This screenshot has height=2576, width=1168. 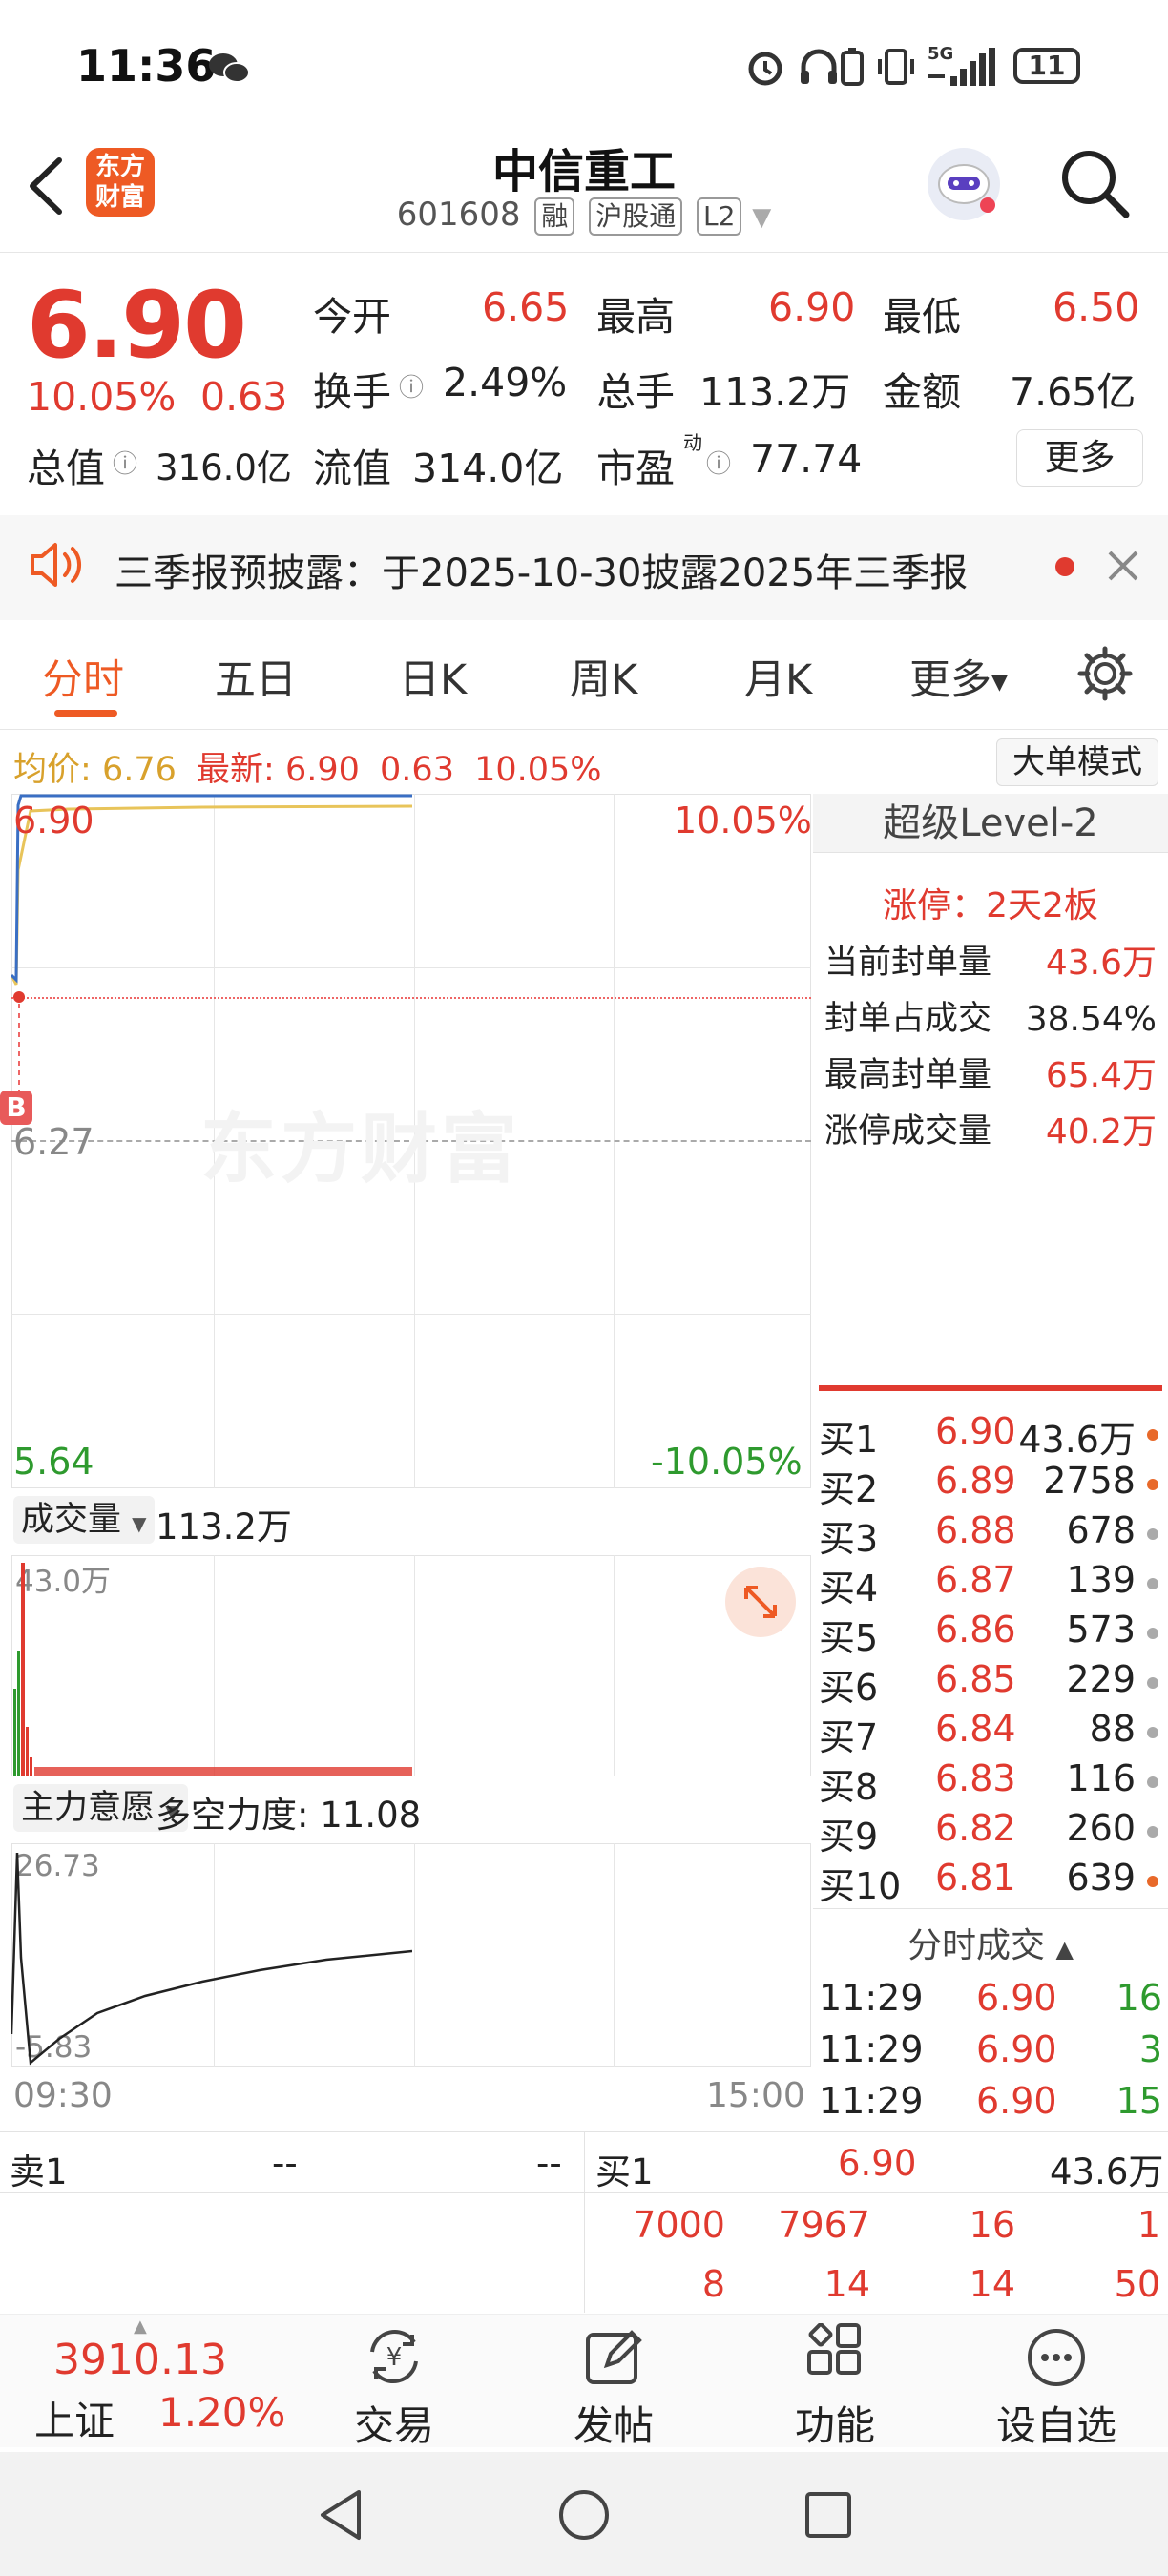 I want to click on settings-gear-icon, so click(x=1105, y=673).